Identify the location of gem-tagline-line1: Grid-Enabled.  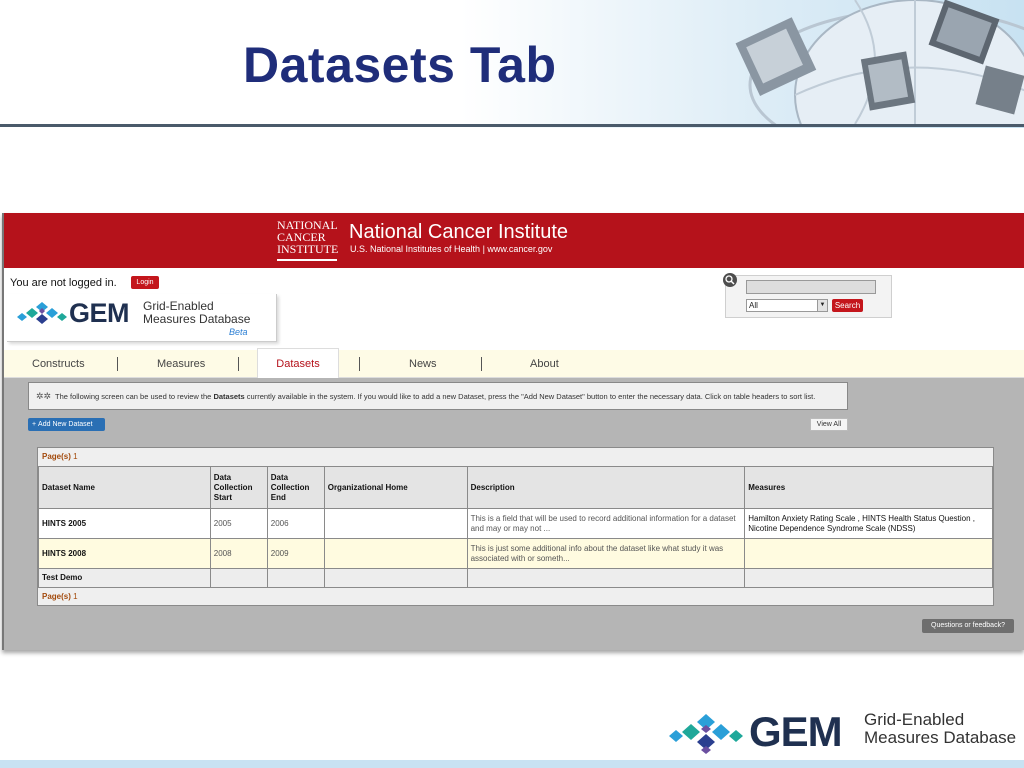
(178, 306).